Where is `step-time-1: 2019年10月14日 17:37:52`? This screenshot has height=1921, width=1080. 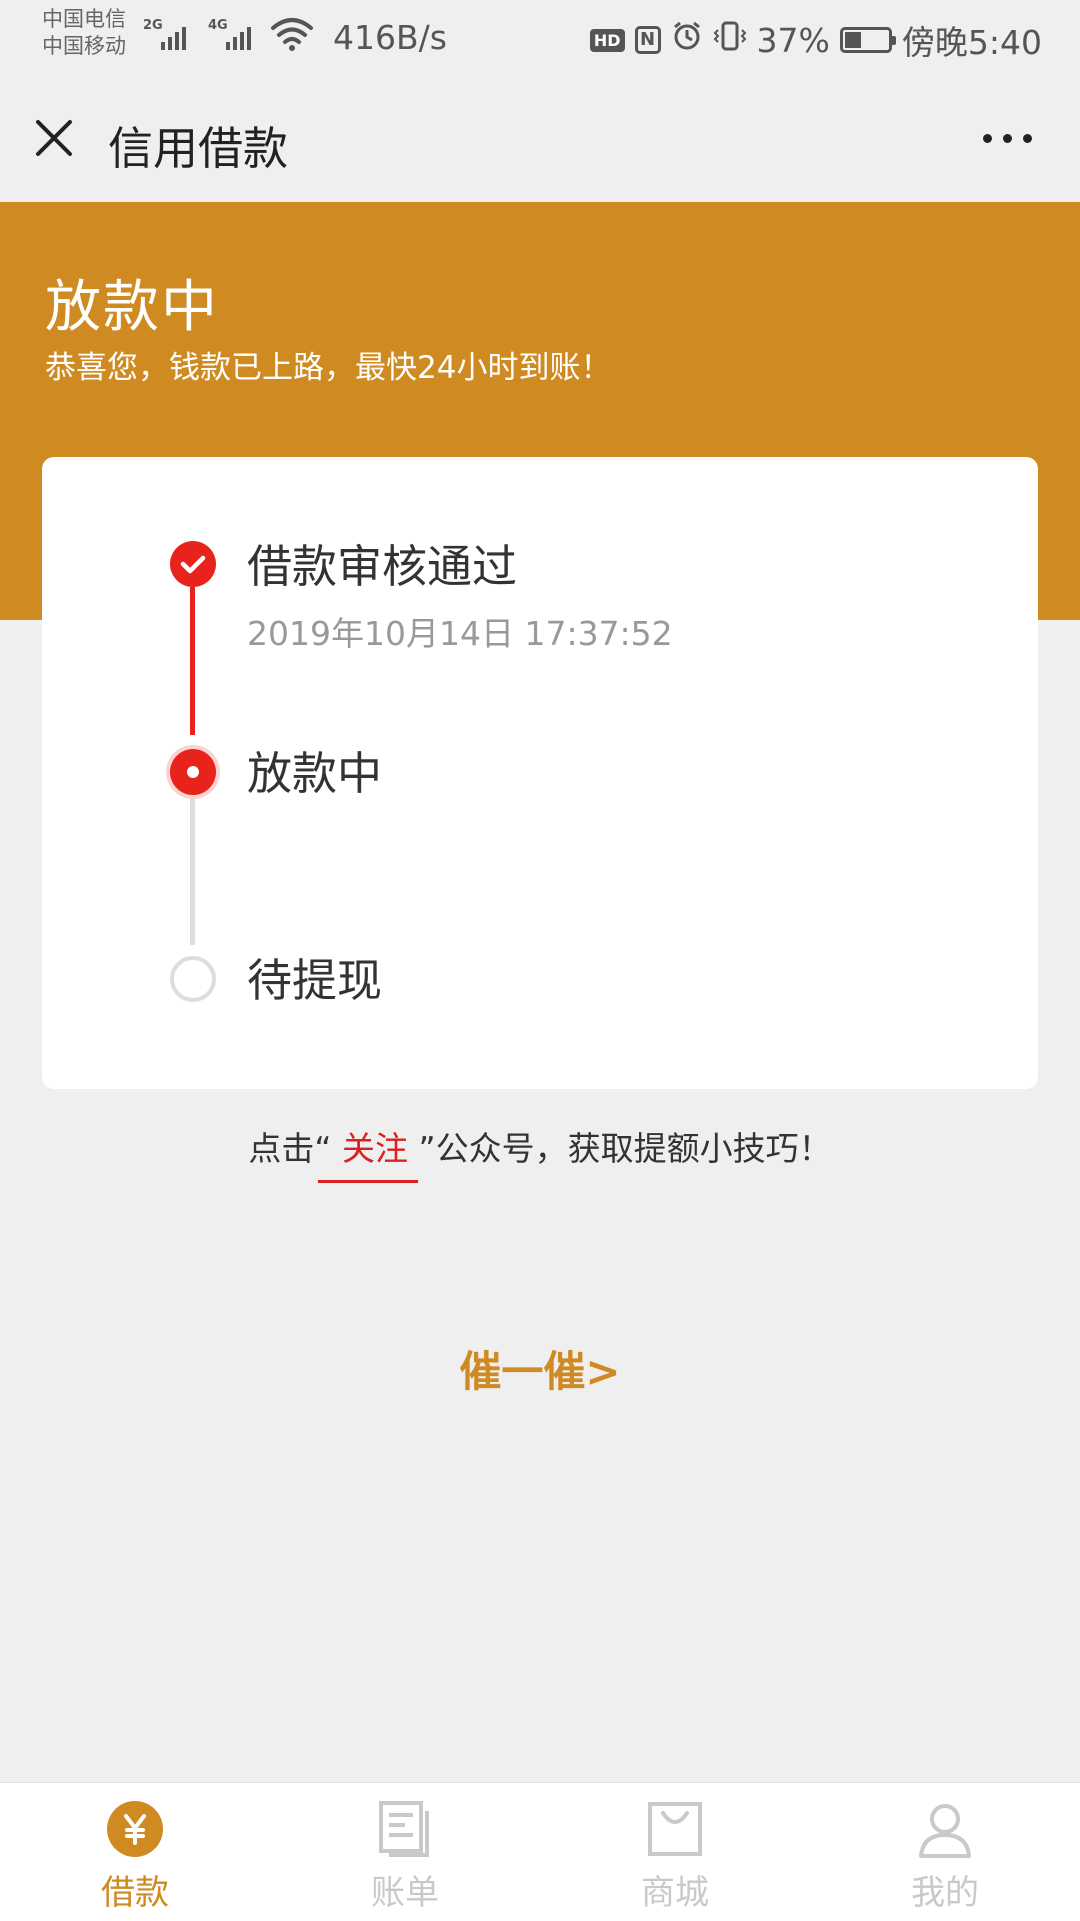 step-time-1: 2019年10月14日 17:37:52 is located at coordinates (460, 633).